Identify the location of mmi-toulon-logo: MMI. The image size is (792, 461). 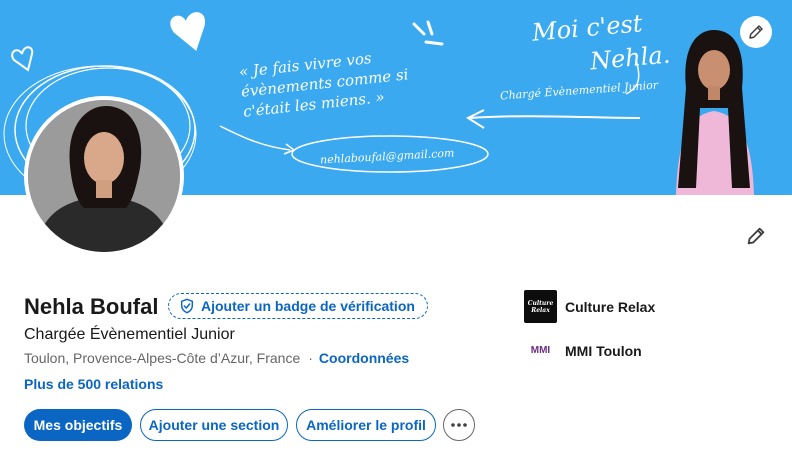
(540, 350).